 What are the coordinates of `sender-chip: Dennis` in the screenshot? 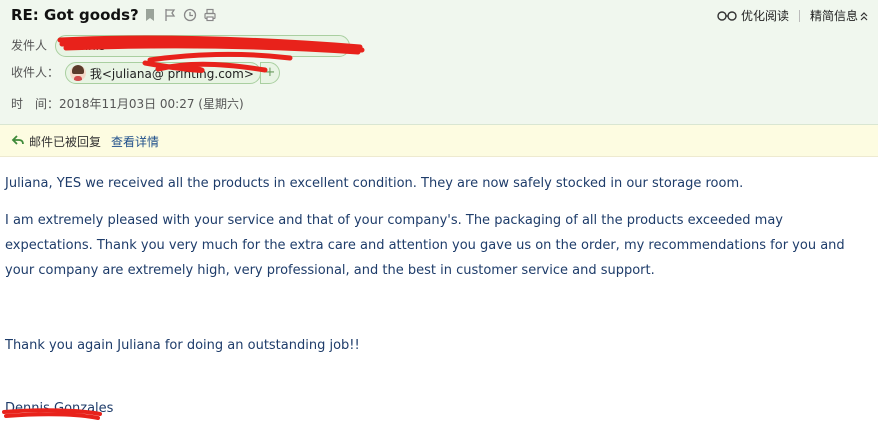 It's located at (202, 46).